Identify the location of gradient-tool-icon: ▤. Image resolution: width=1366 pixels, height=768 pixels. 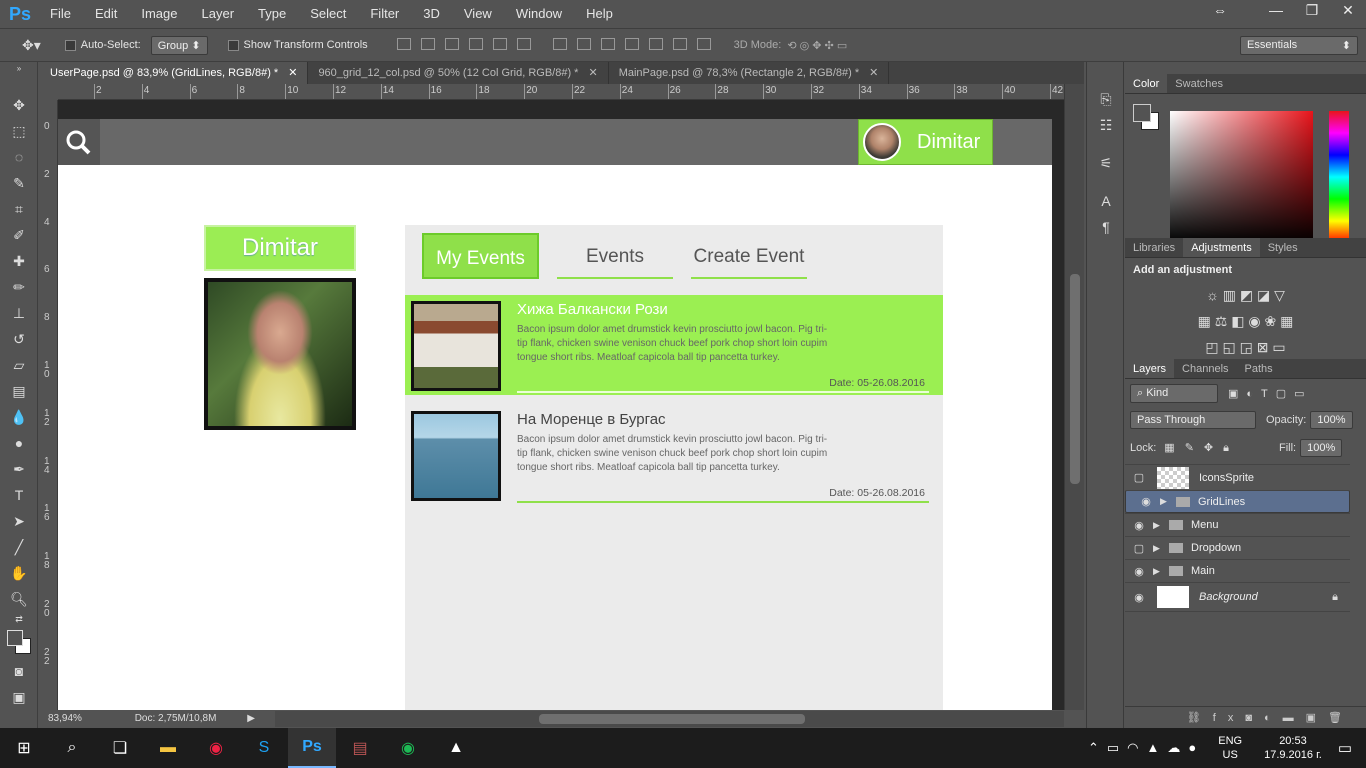
(19, 391).